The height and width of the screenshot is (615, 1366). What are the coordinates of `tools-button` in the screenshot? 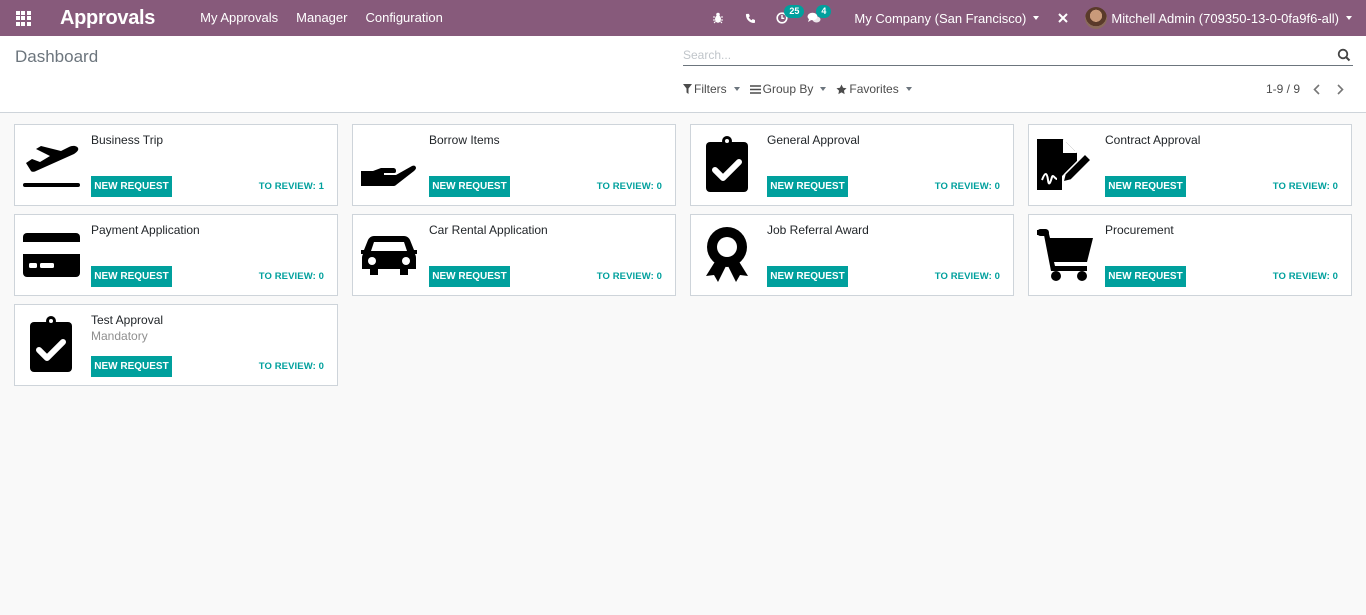 It's located at (1063, 18).